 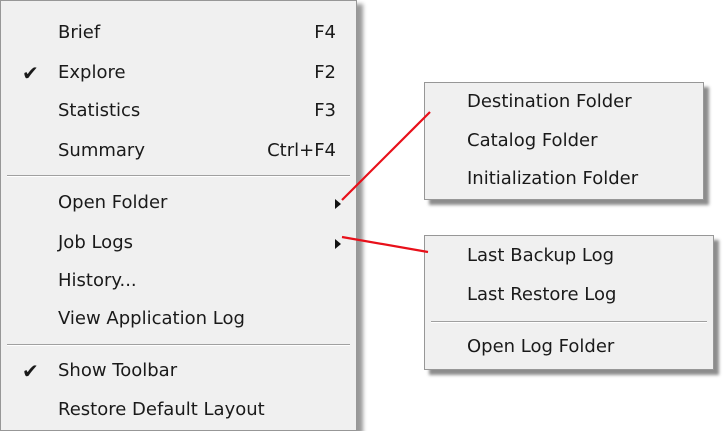 I want to click on menu-item-label: Restore Default Layout, so click(x=161, y=409).